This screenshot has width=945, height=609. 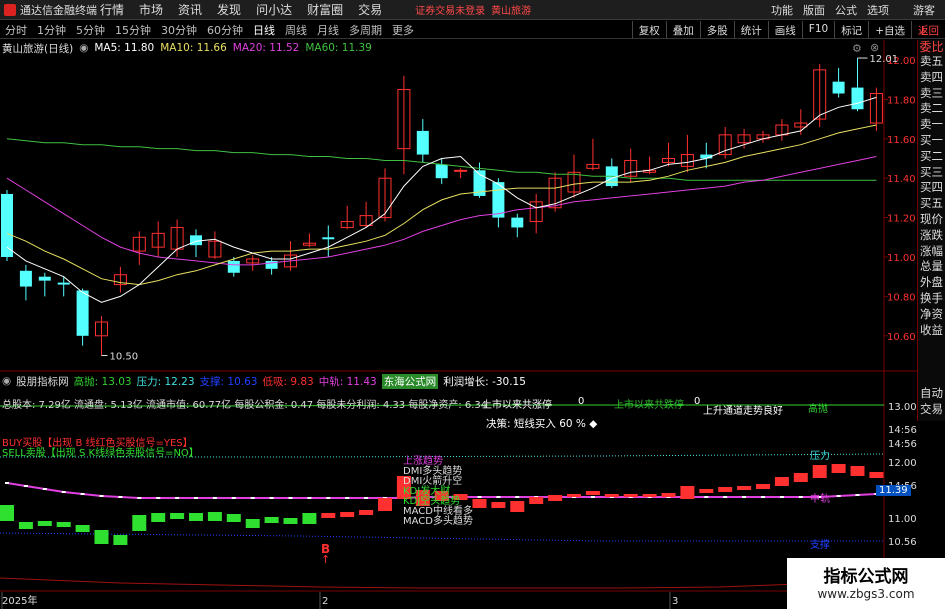 I want to click on watermark-url: www.zbgs3.com, so click(x=866, y=594).